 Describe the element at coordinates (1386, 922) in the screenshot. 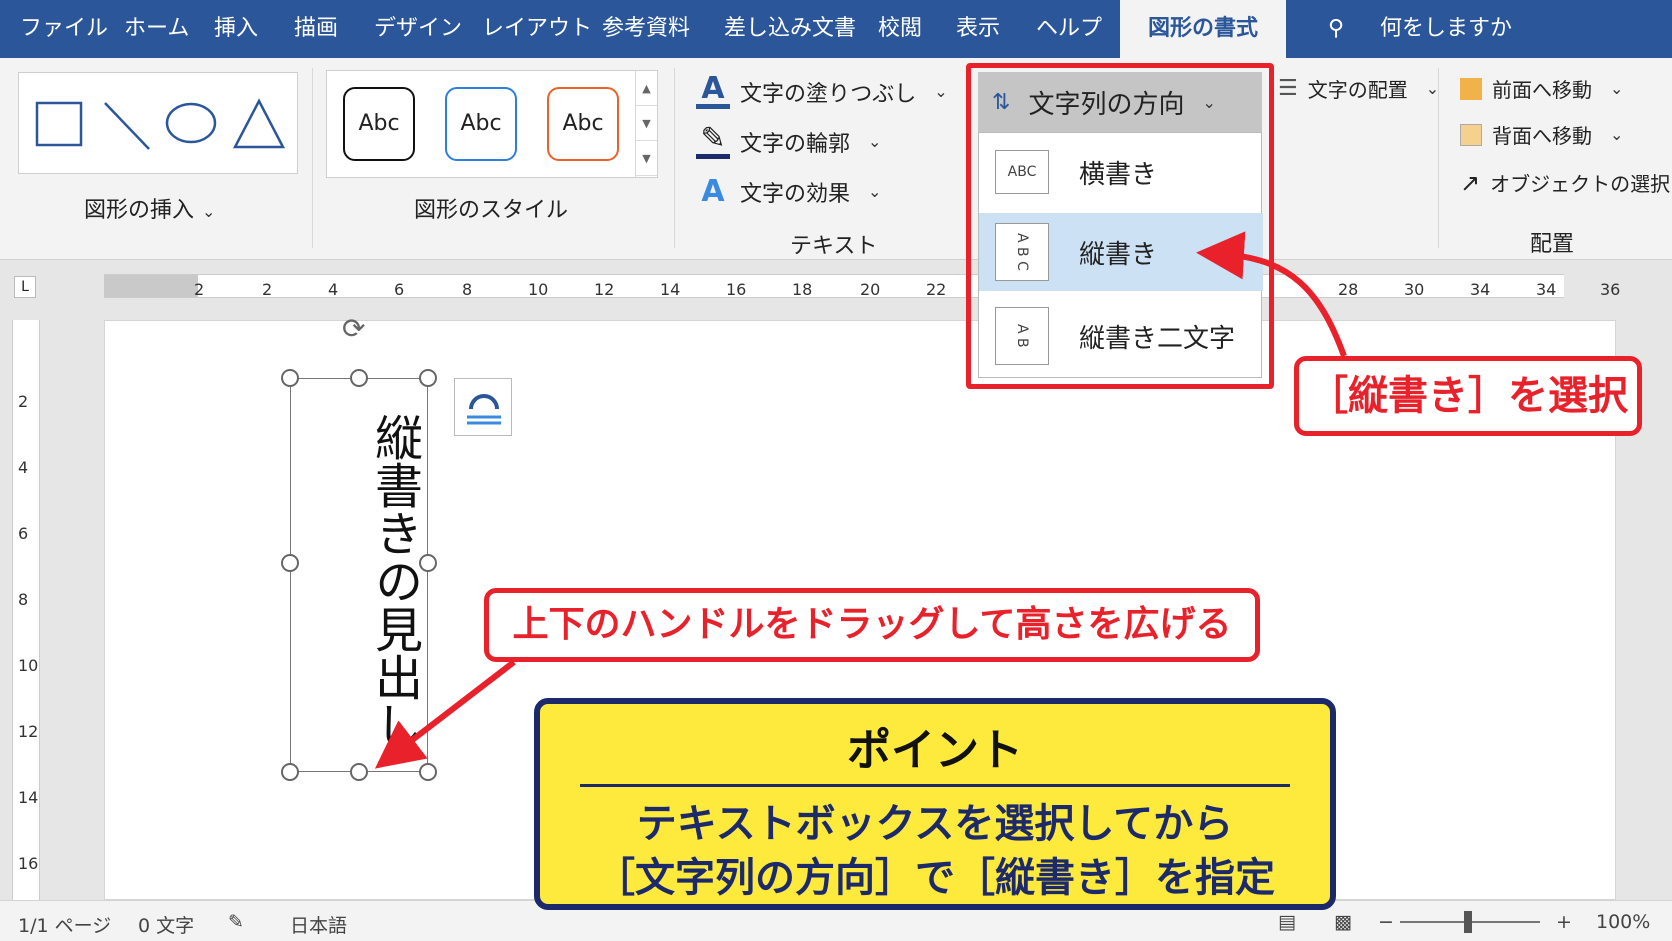

I see `zoom-out-icon: −` at that location.